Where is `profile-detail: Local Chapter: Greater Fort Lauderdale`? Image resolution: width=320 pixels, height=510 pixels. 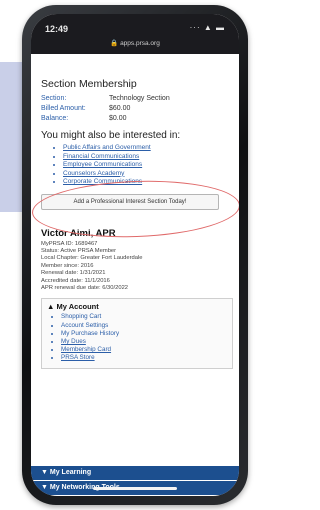 profile-detail: Local Chapter: Greater Fort Lauderdale is located at coordinates (92, 258).